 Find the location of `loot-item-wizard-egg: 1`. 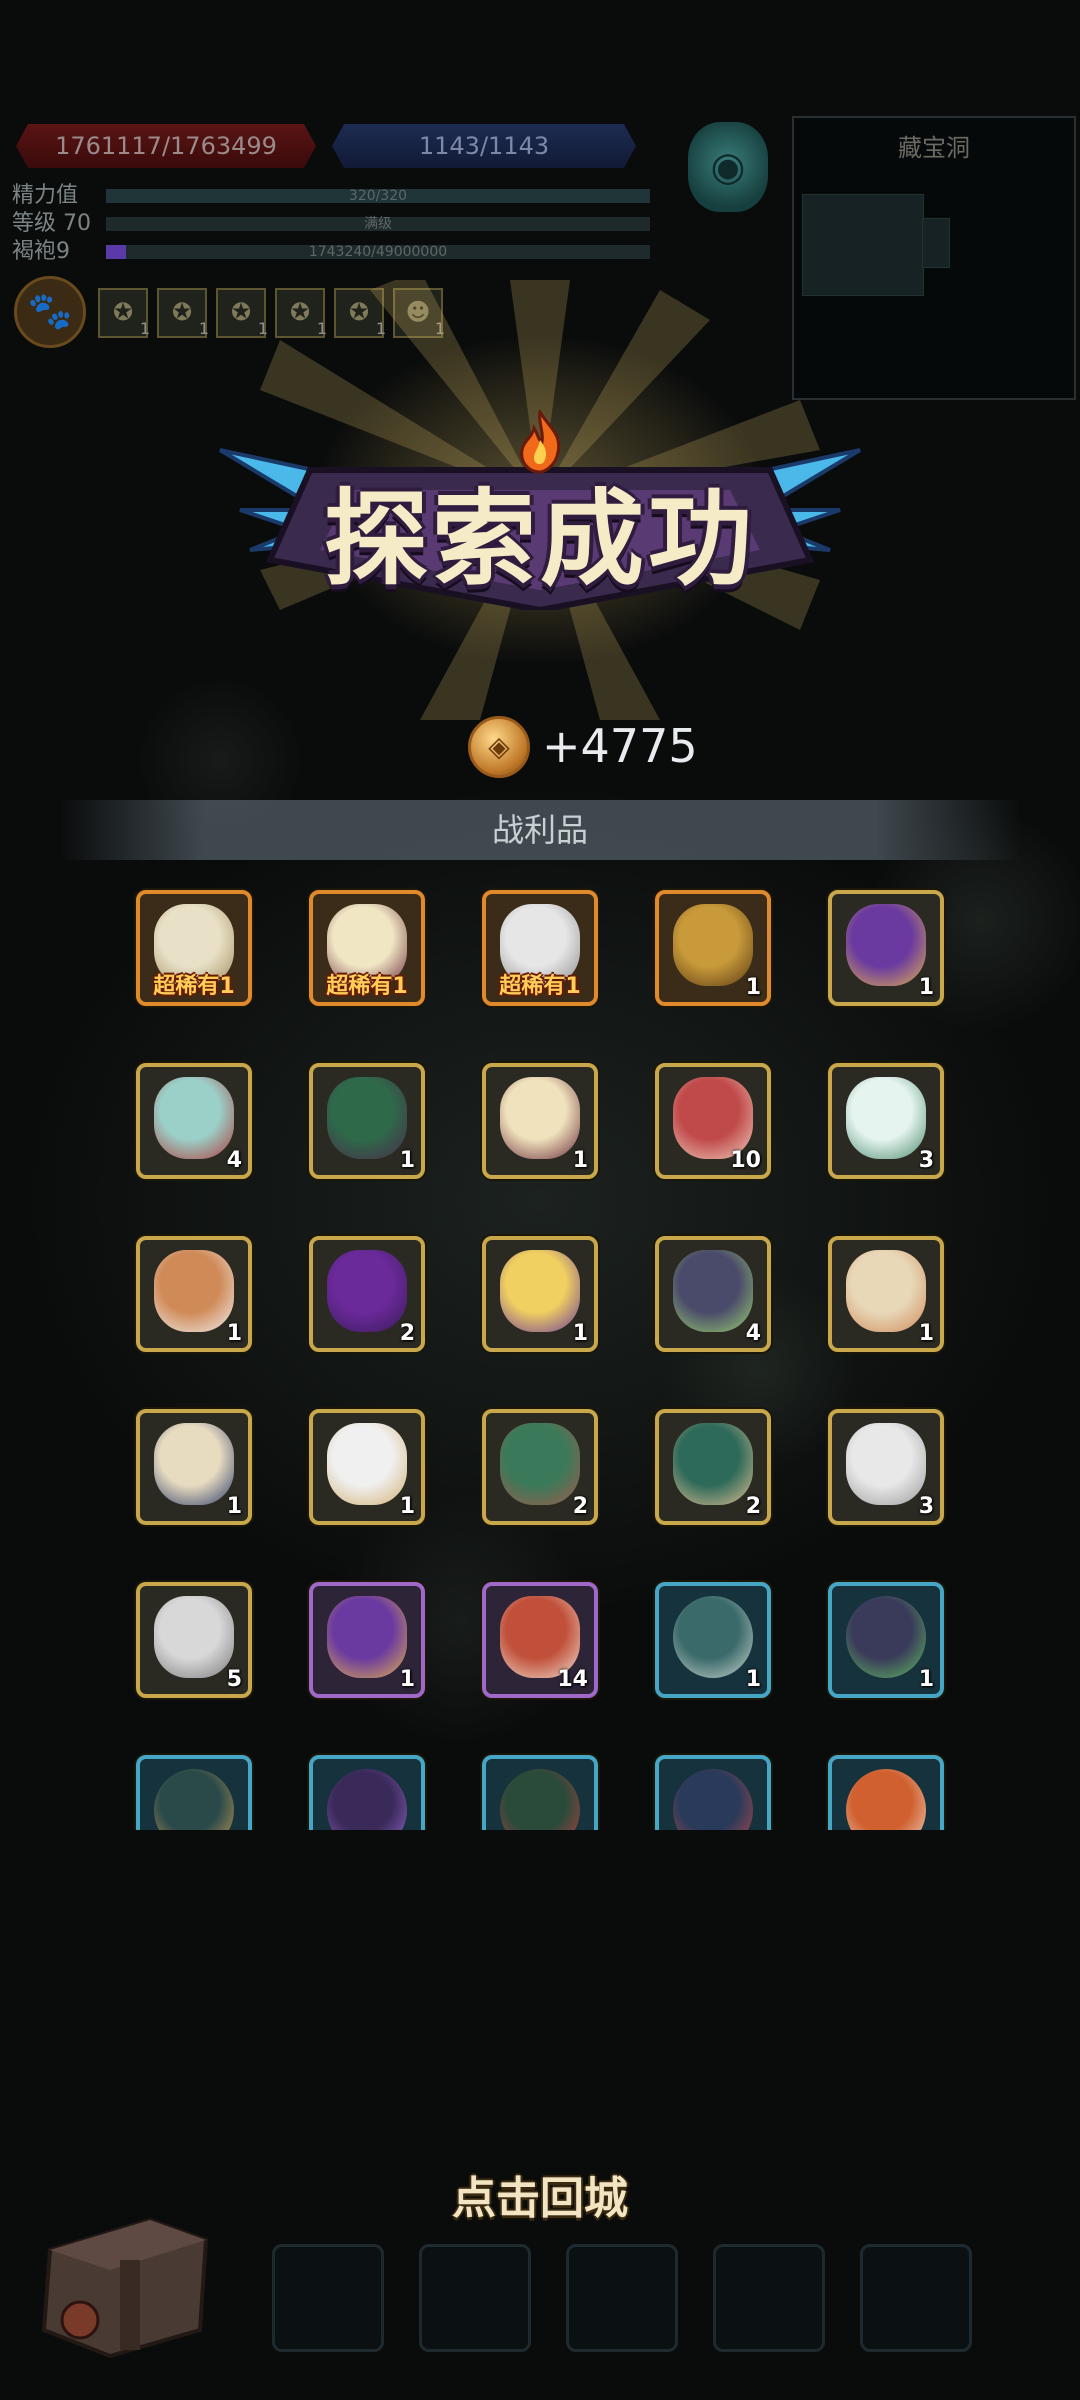

loot-item-wizard-egg: 1 is located at coordinates (194, 1467).